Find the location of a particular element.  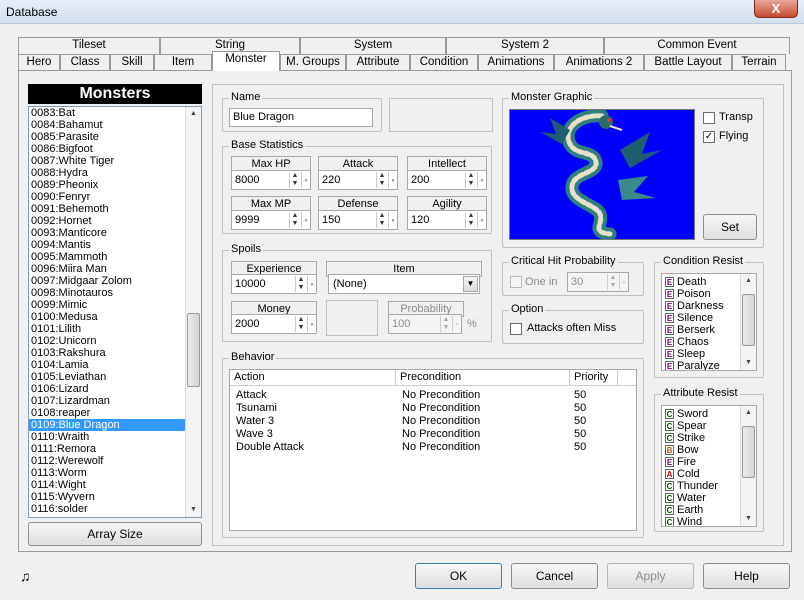

list-item: 0096:Miira Man is located at coordinates (115, 269).